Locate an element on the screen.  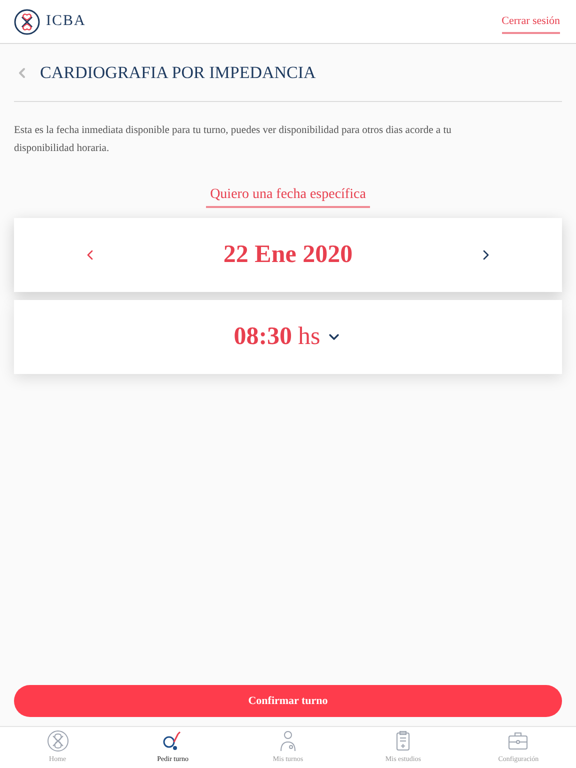
logo-icon is located at coordinates (27, 21).